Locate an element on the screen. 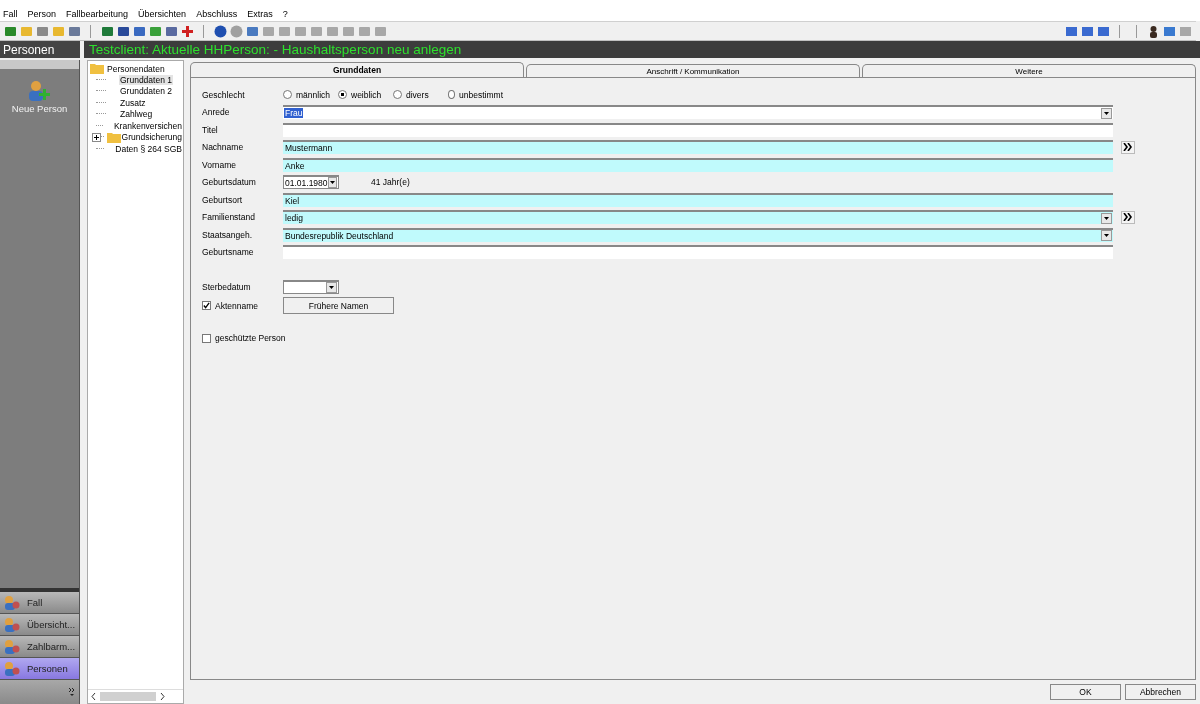 The image size is (1200, 704). tree-item: Krankenversichen is located at coordinates (147, 125).